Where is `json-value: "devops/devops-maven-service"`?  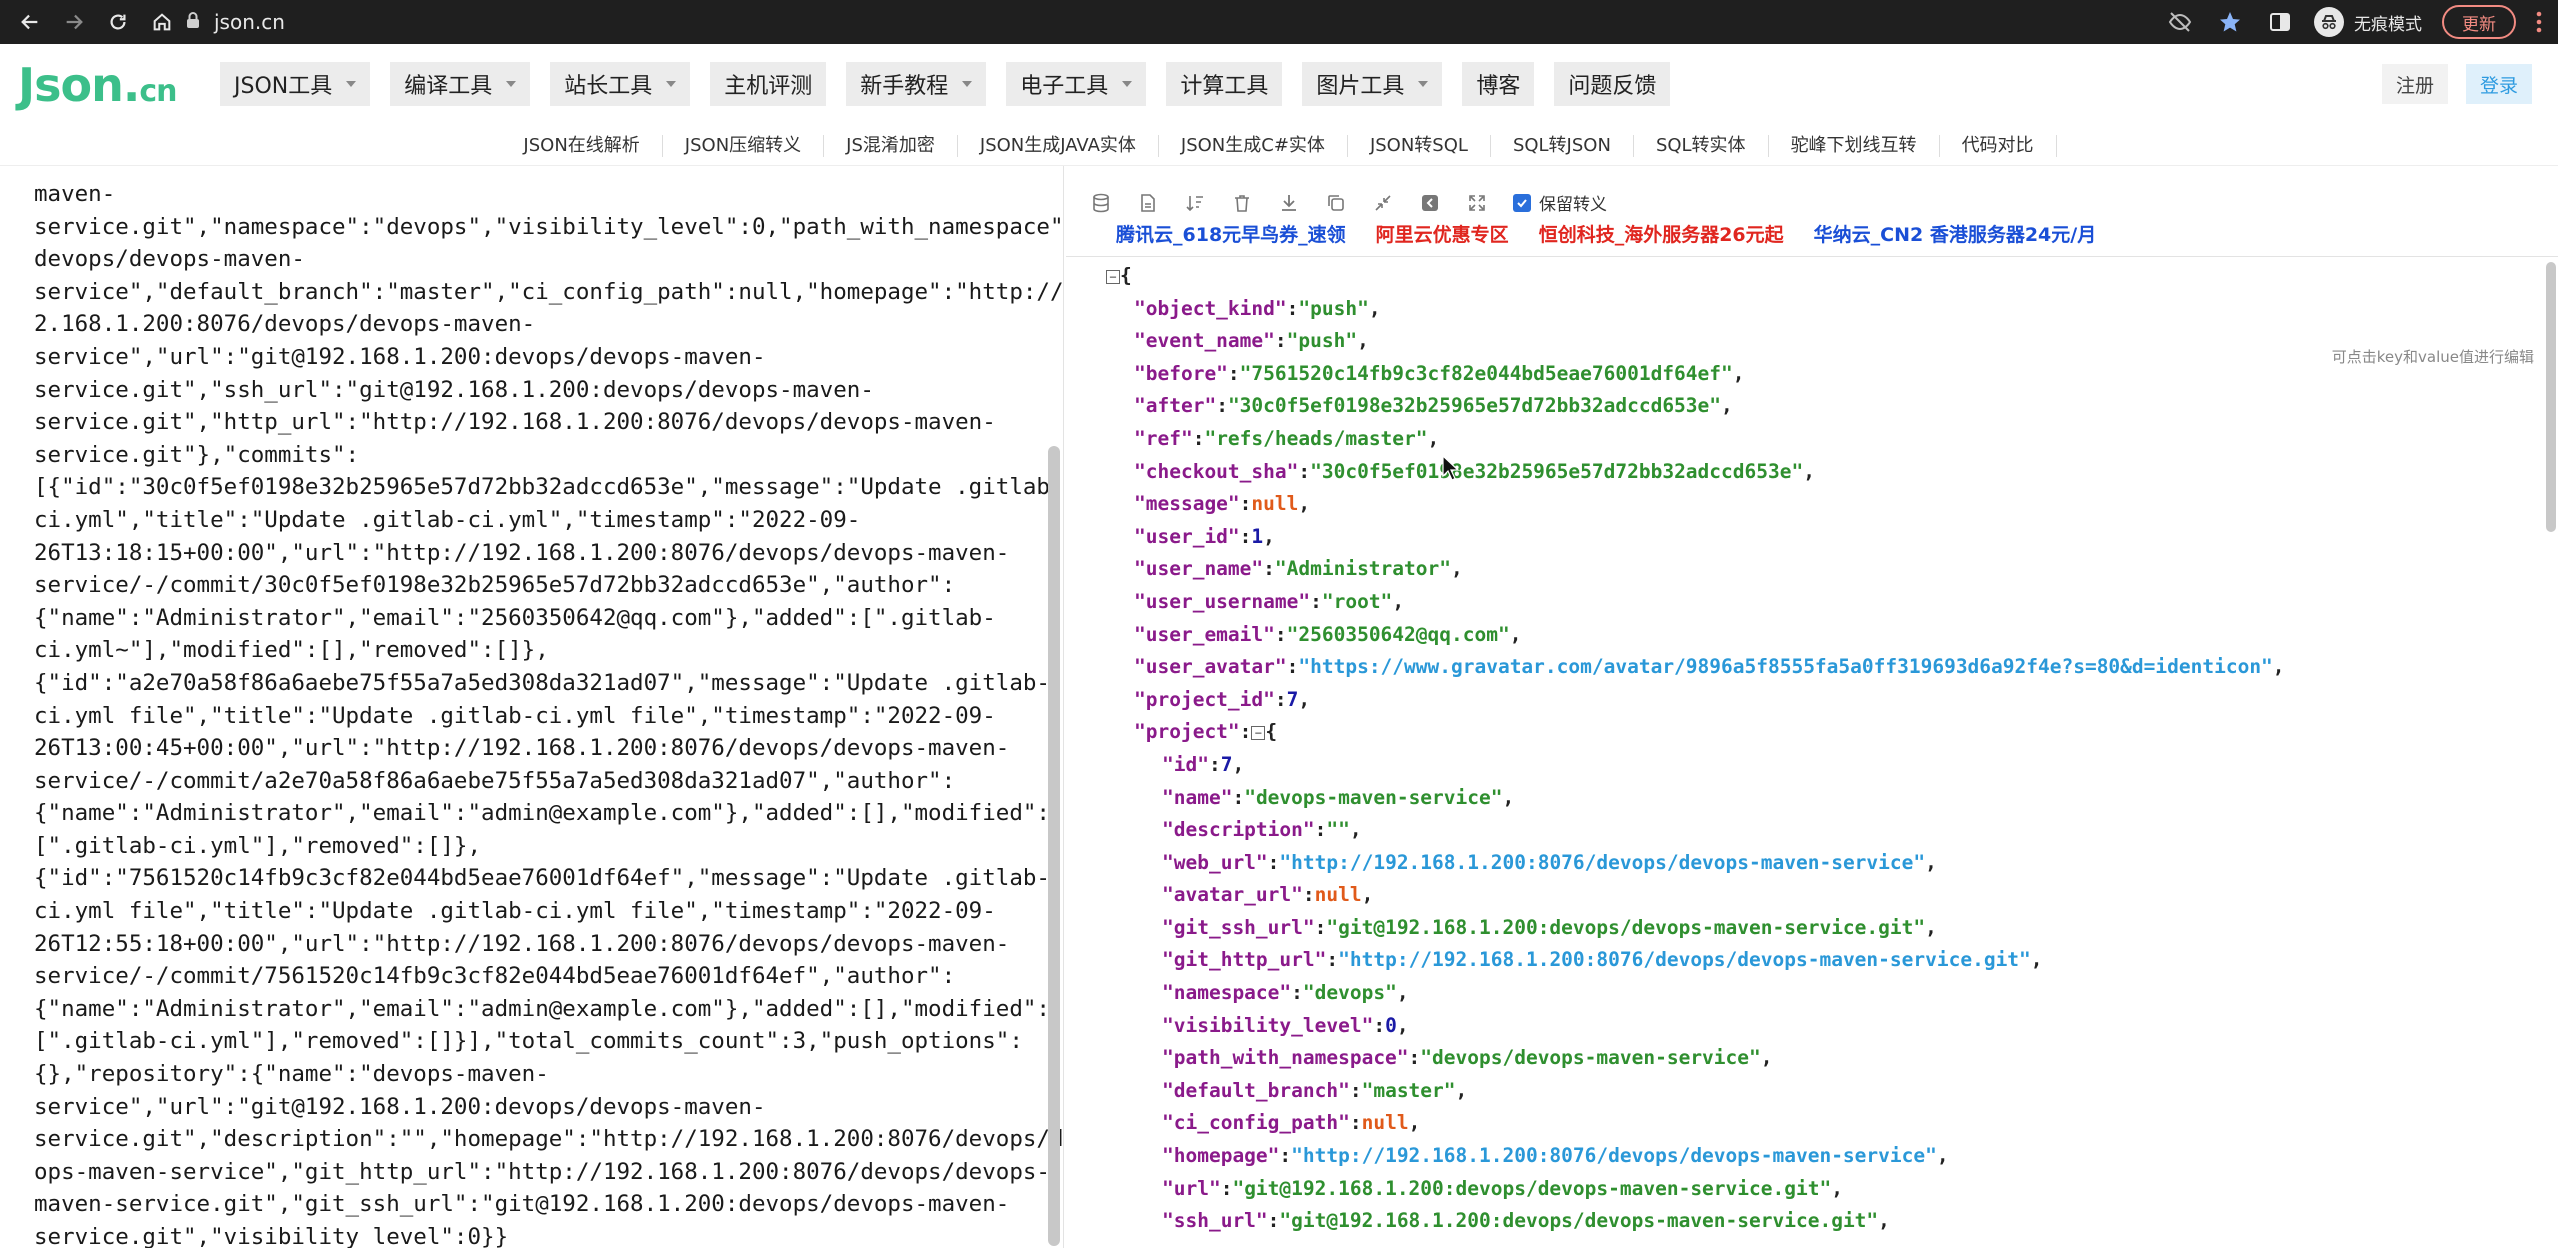
json-value: "devops/devops-maven-service" is located at coordinates (1590, 1057).